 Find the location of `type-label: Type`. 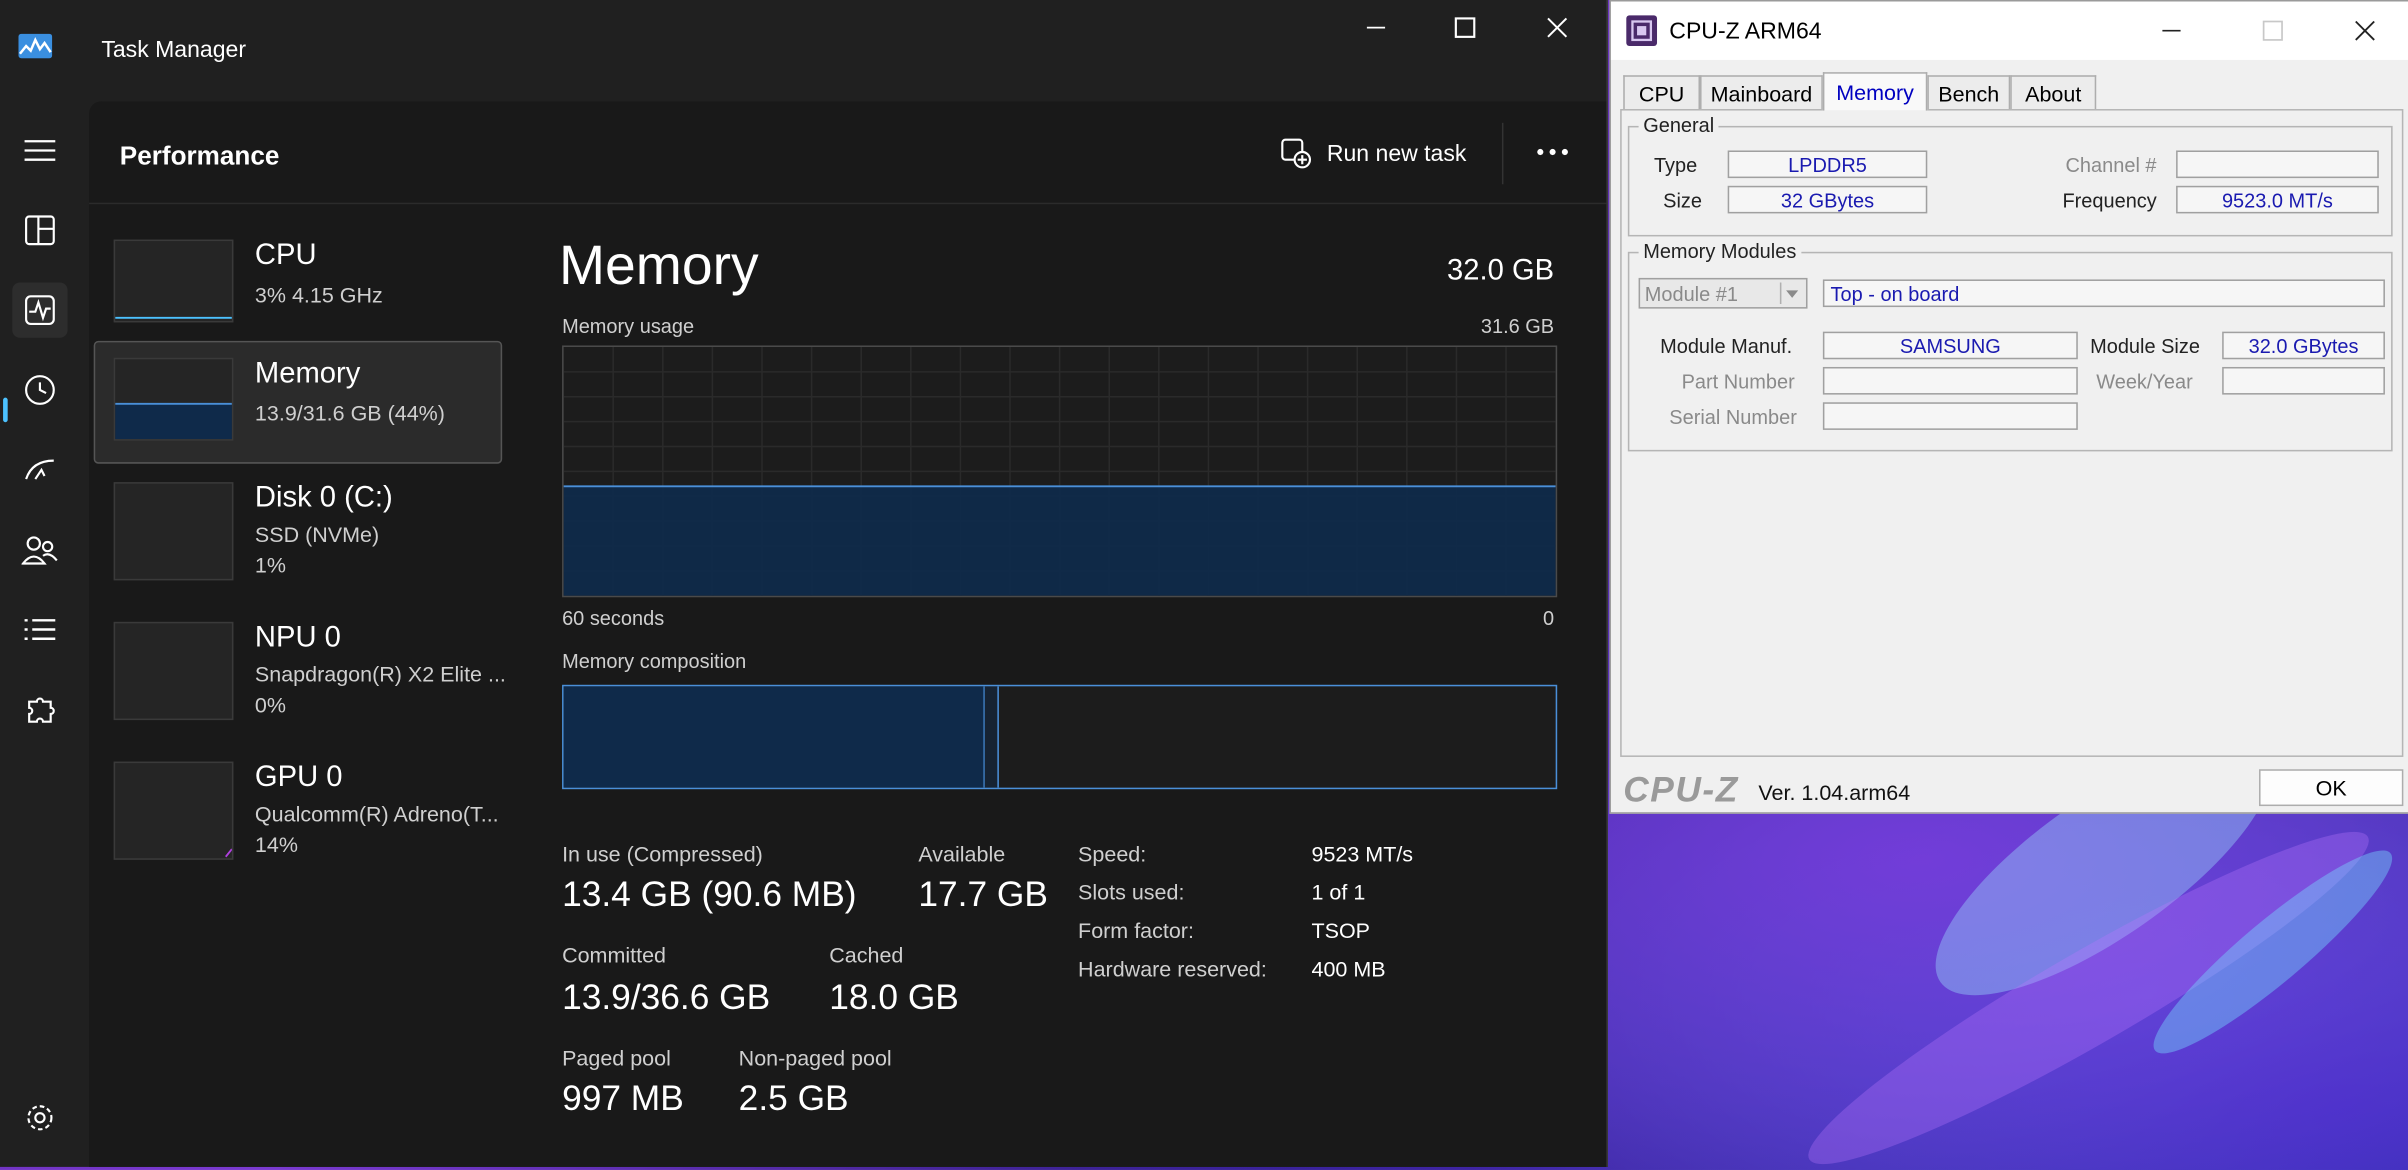

type-label: Type is located at coordinates (1675, 165).